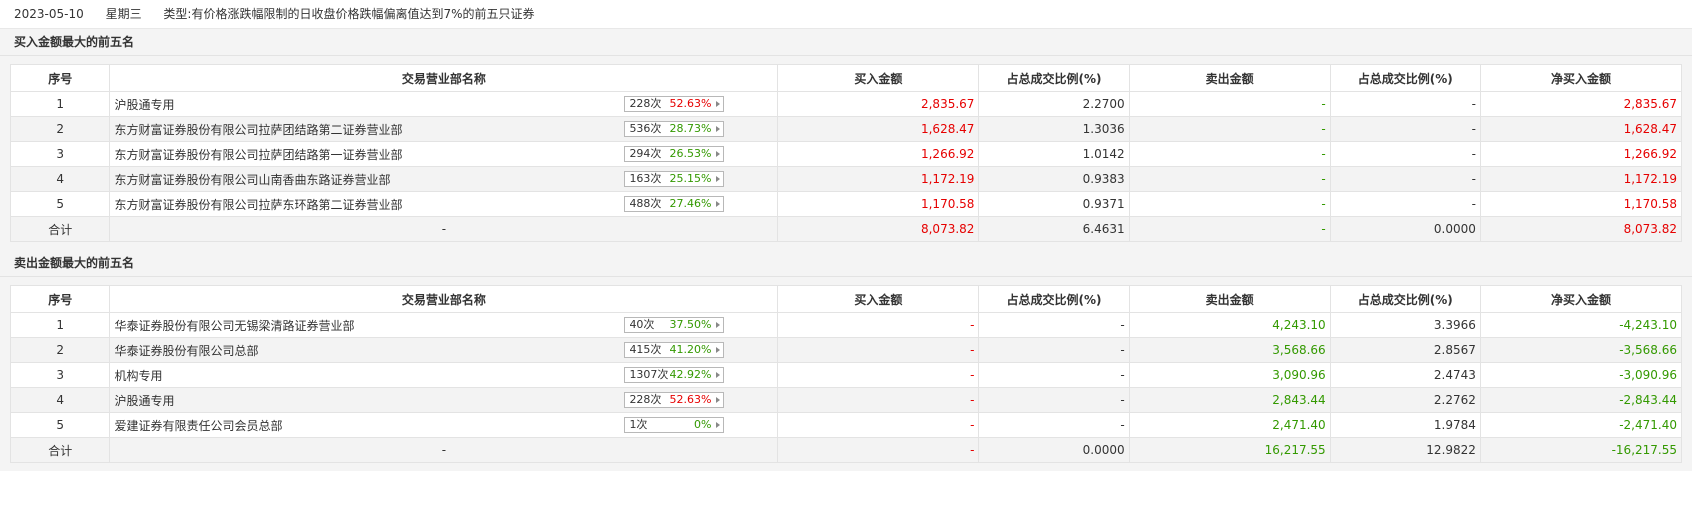 This screenshot has height=506, width=1692. Describe the element at coordinates (444, 179) in the screenshot. I see `row-branch: 东方财富证券股份有限公司山南香曲东路证券营业部 163次 25.15%` at that location.